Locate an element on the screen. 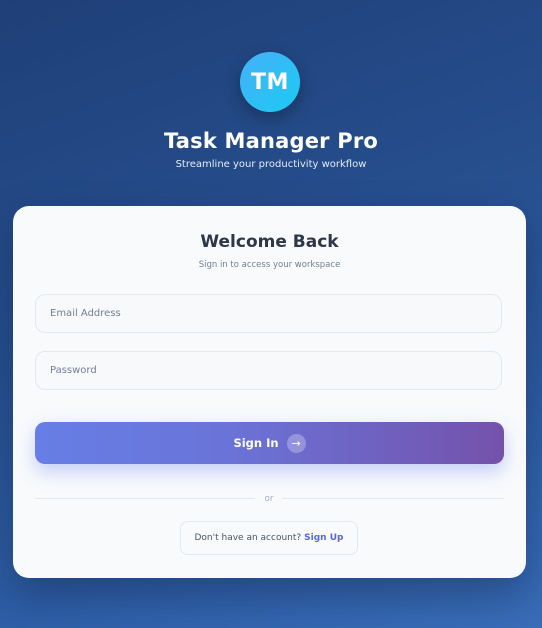 This screenshot has width=542, height=628. sign-in-label: Sign In is located at coordinates (256, 443).